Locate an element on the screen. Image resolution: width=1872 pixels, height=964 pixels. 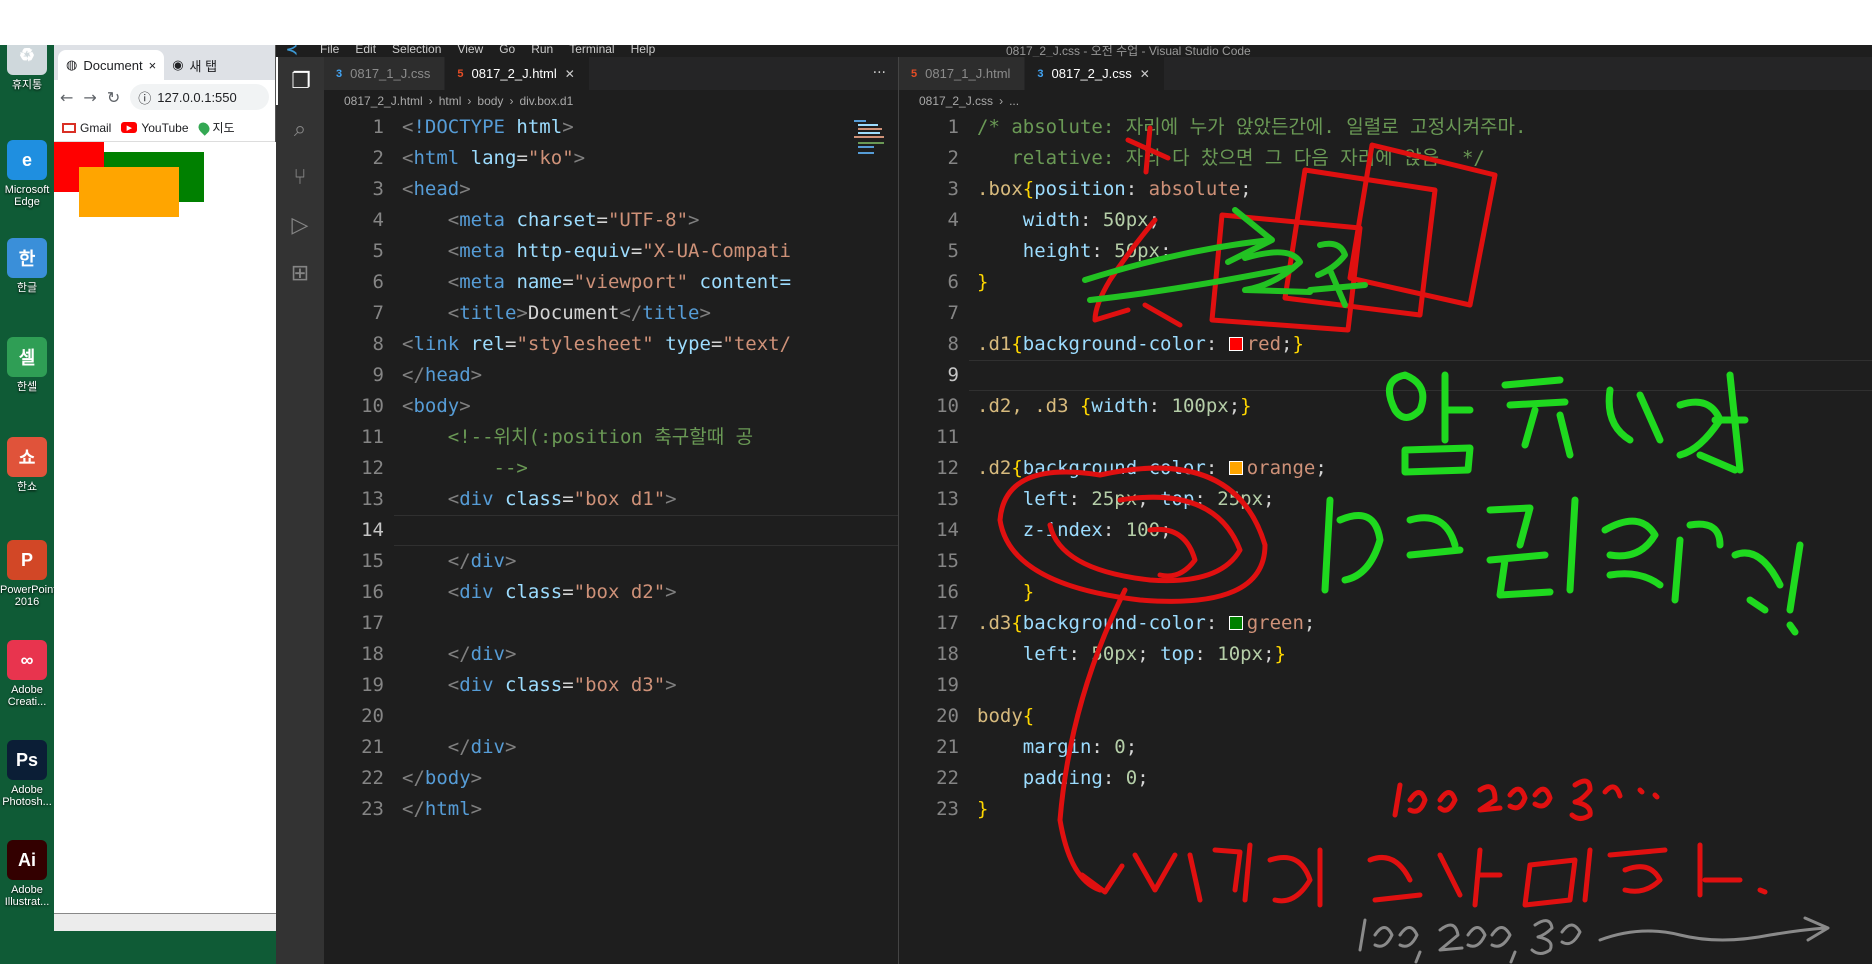
code-text: <!DOCTYPE html> is located at coordinates (488, 127).